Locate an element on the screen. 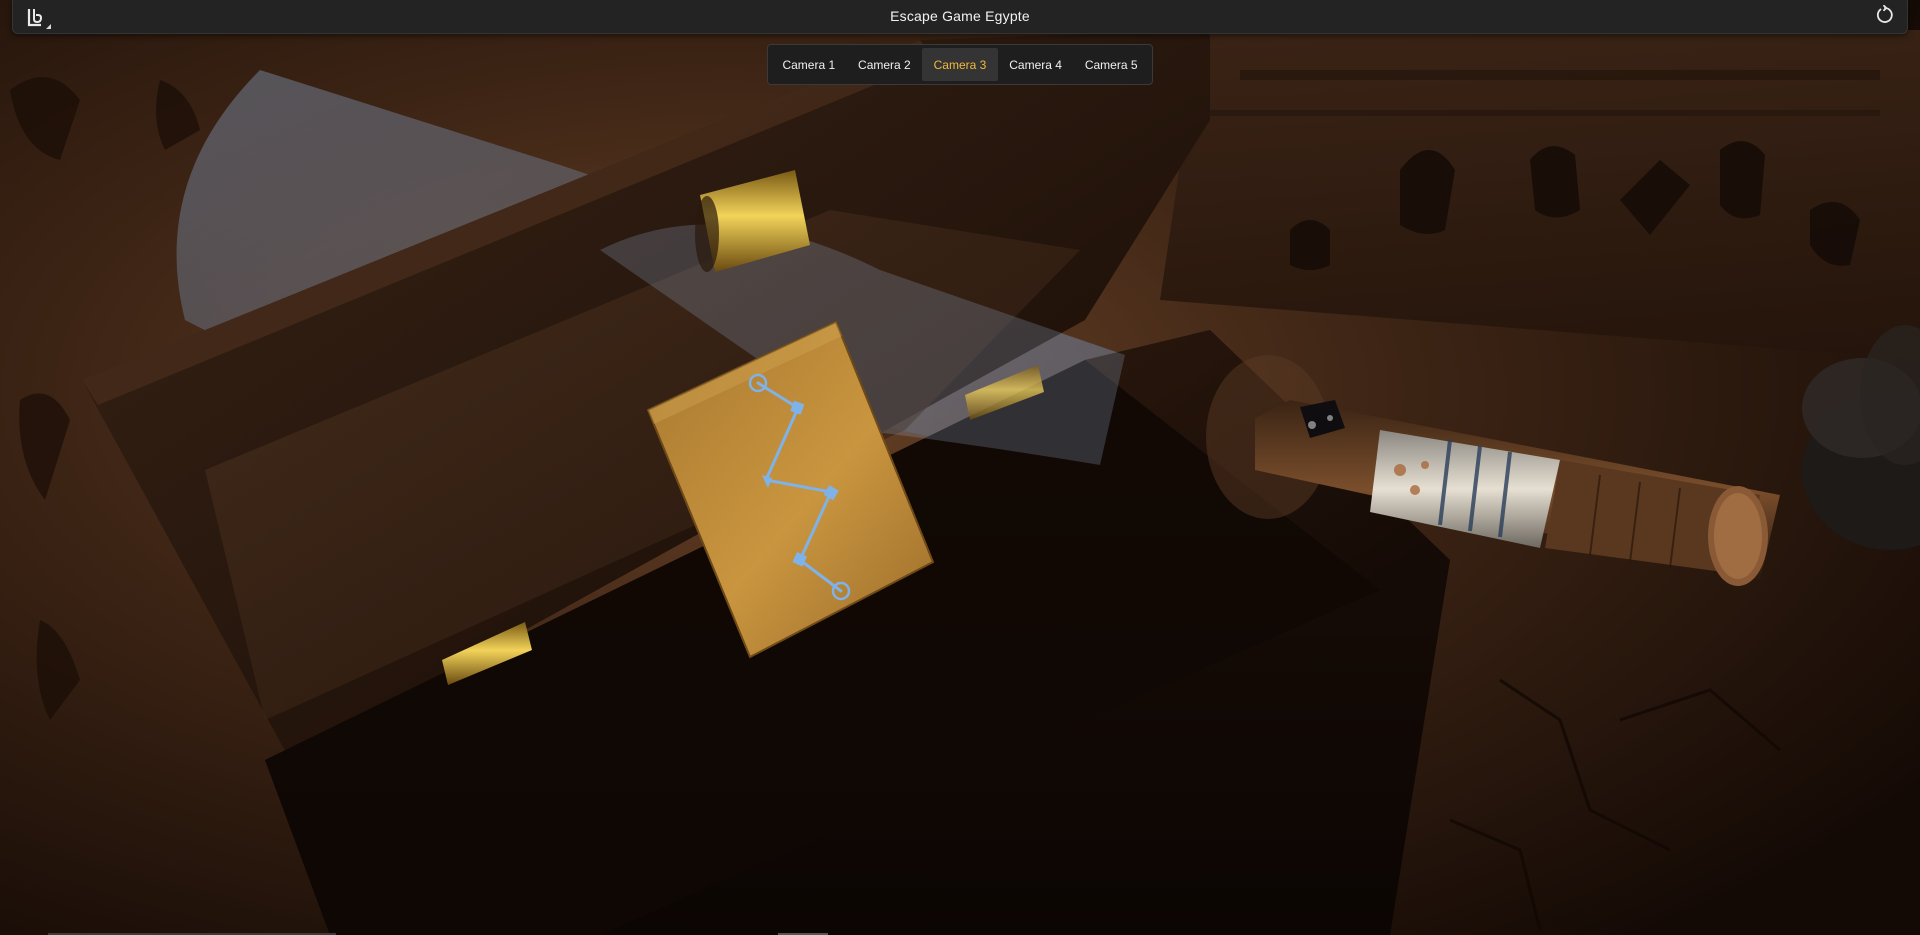  top-bar: Escape Game Egypte is located at coordinates (960, 17).